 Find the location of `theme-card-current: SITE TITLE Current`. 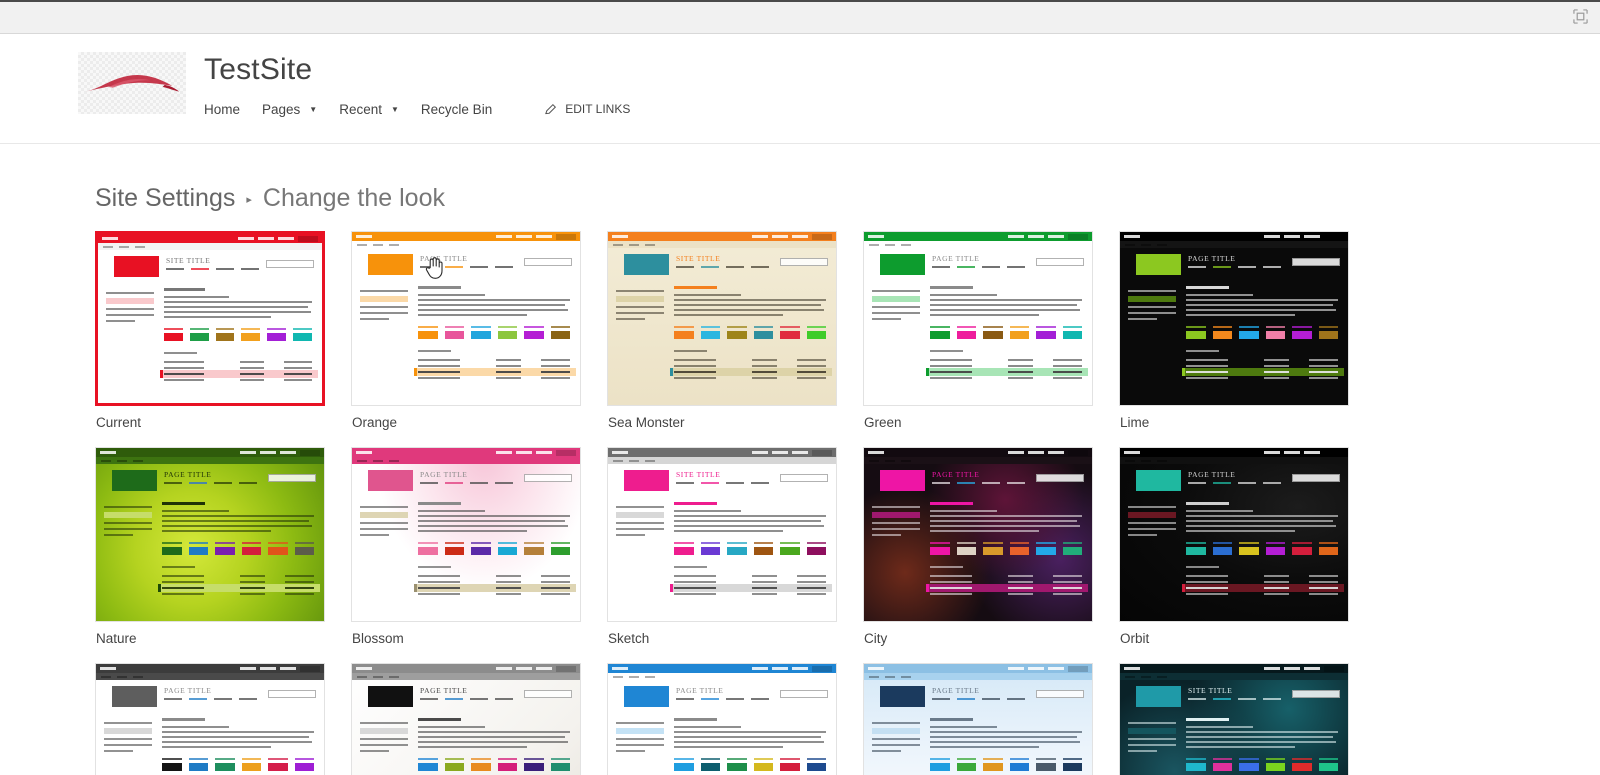

theme-card-current: SITE TITLE Current is located at coordinates (223, 330).